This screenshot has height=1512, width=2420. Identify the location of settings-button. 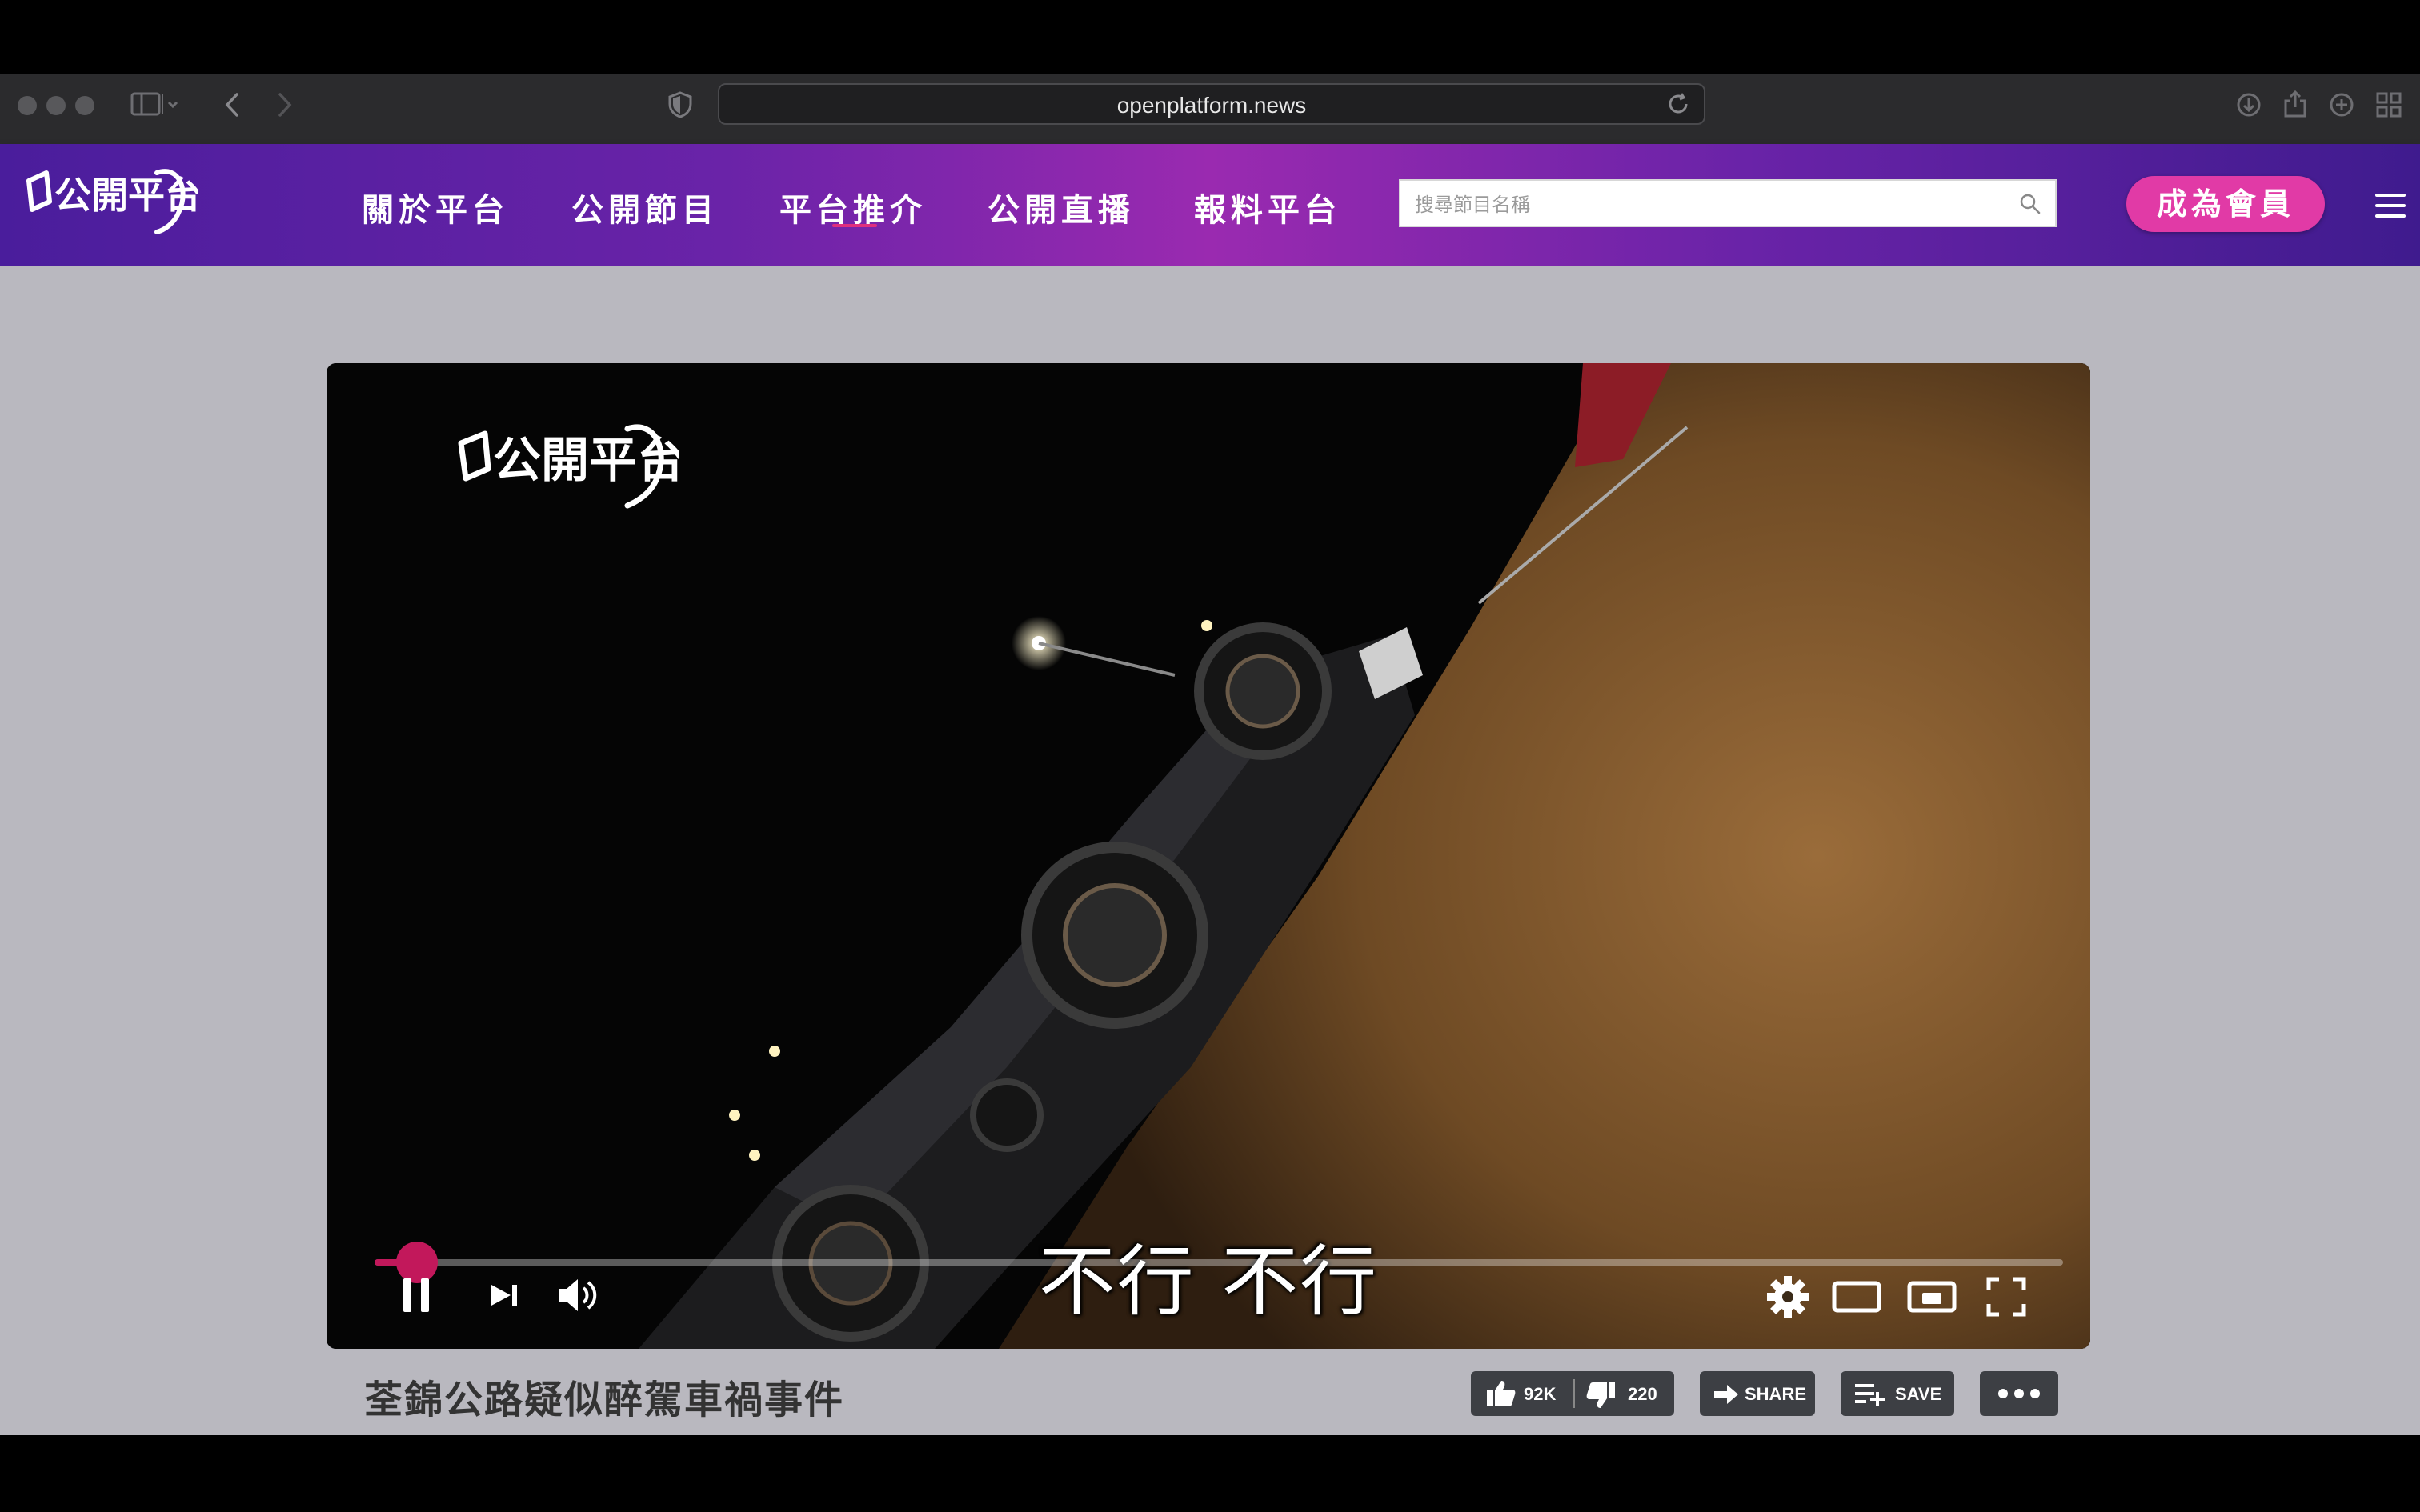
(1788, 1296).